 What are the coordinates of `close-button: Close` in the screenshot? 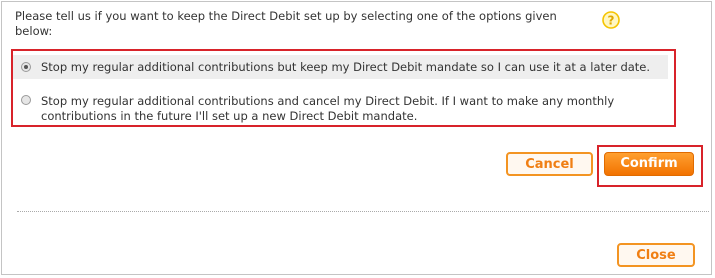 It's located at (656, 255).